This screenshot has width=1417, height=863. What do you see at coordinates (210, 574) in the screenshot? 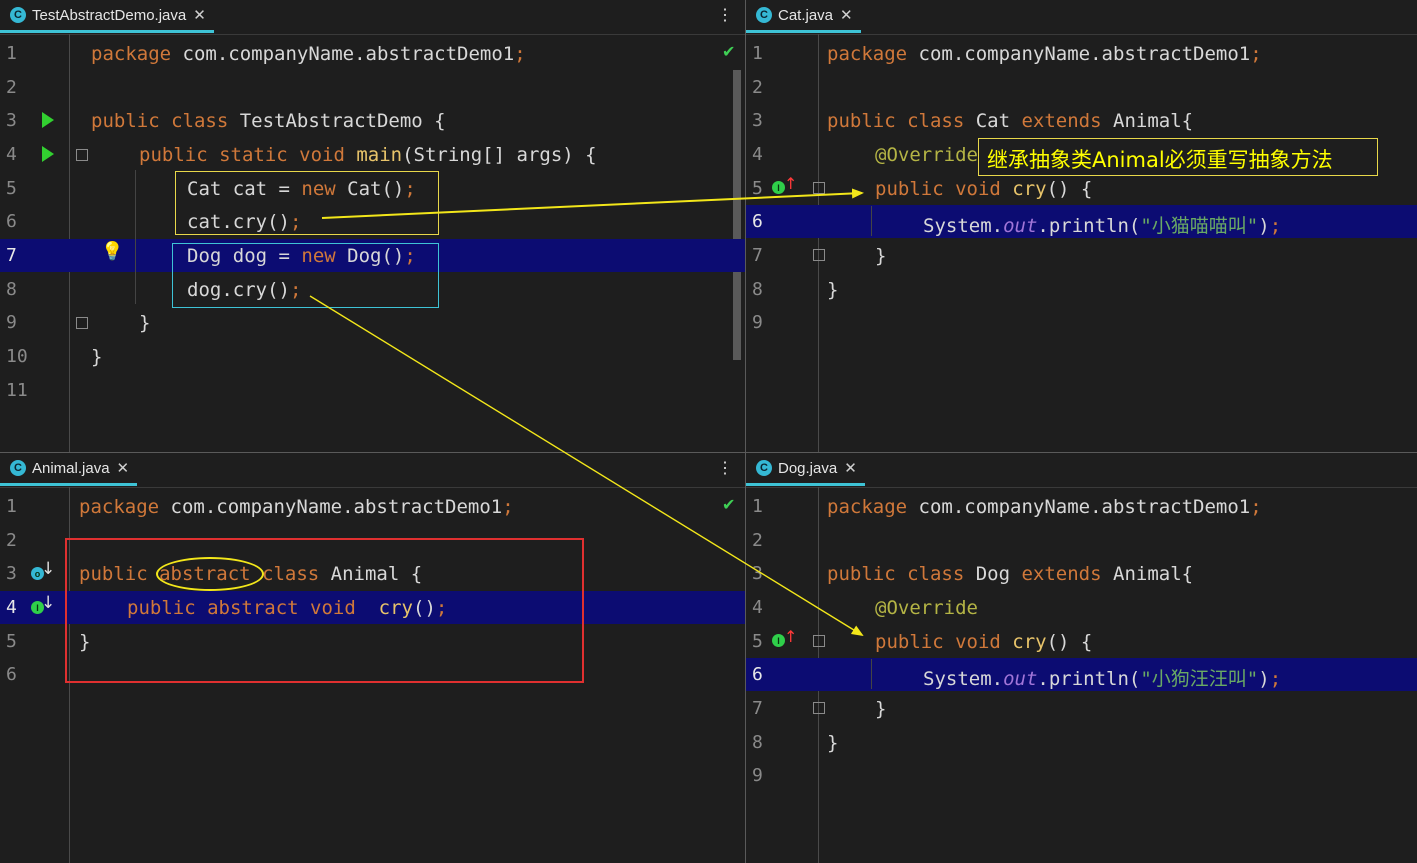
I see `abstract-keyword-ellipse` at bounding box center [210, 574].